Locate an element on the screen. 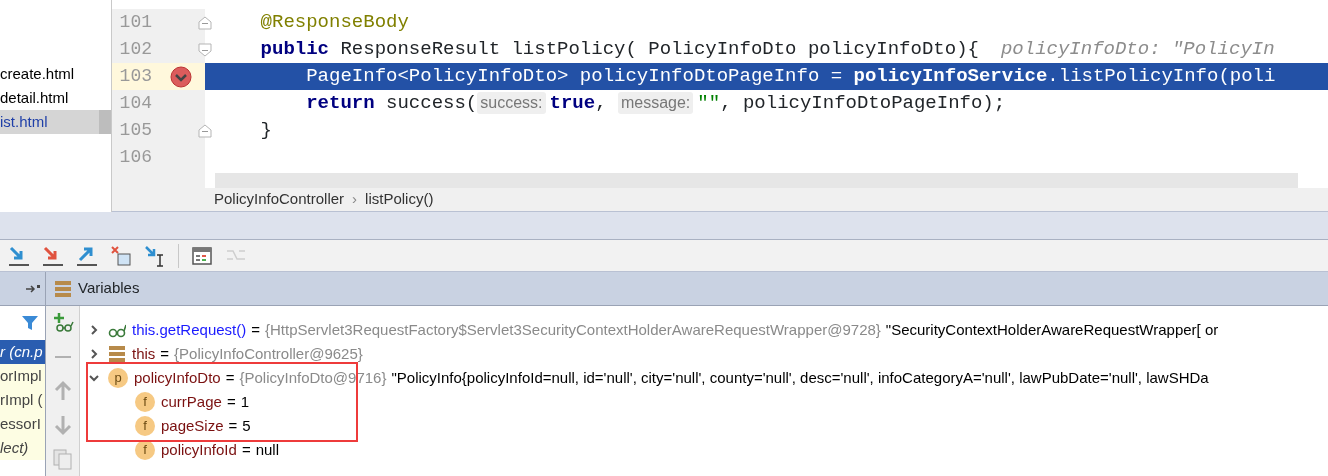  parameter-hint: message: is located at coordinates (655, 103).